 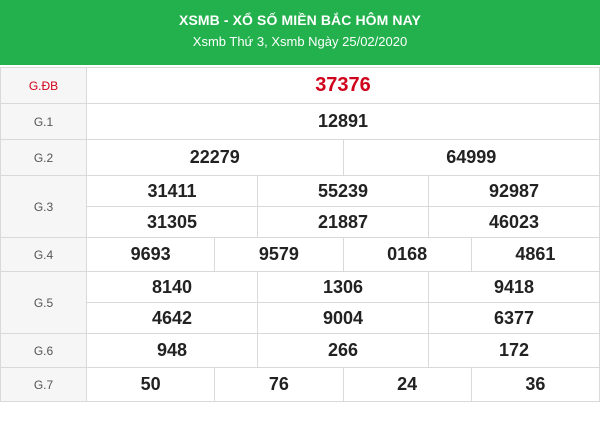 What do you see at coordinates (43, 384) in the screenshot?
I see `prize-label: G.7` at bounding box center [43, 384].